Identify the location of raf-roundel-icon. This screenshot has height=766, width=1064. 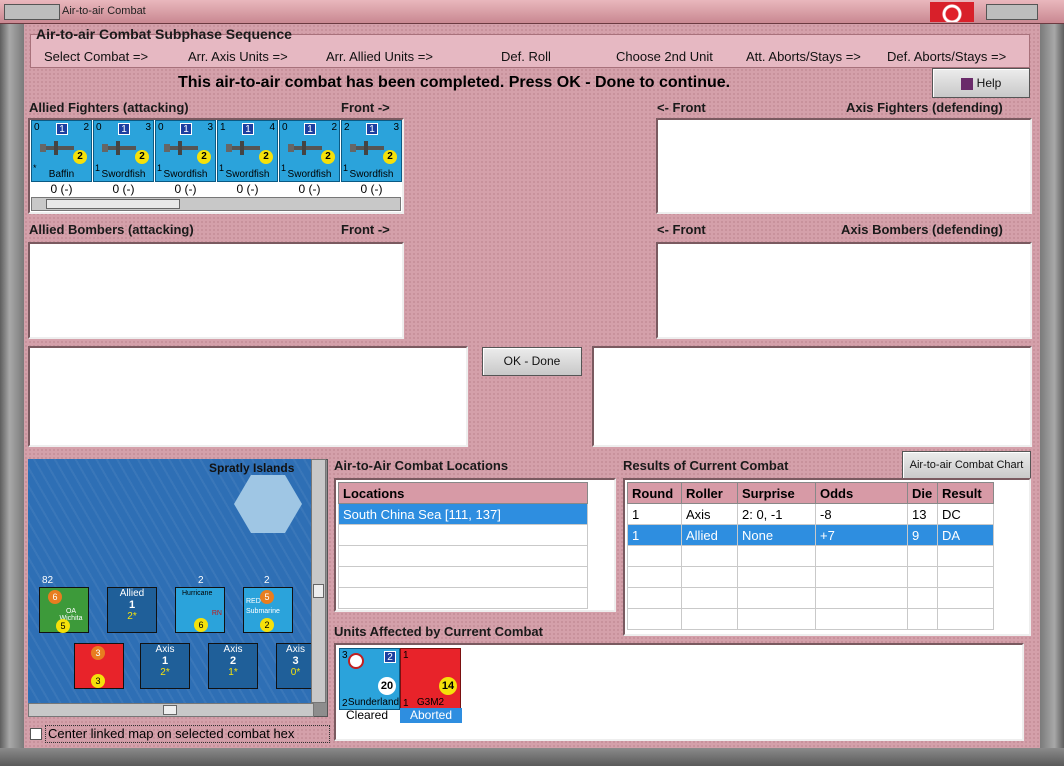
(356, 661).